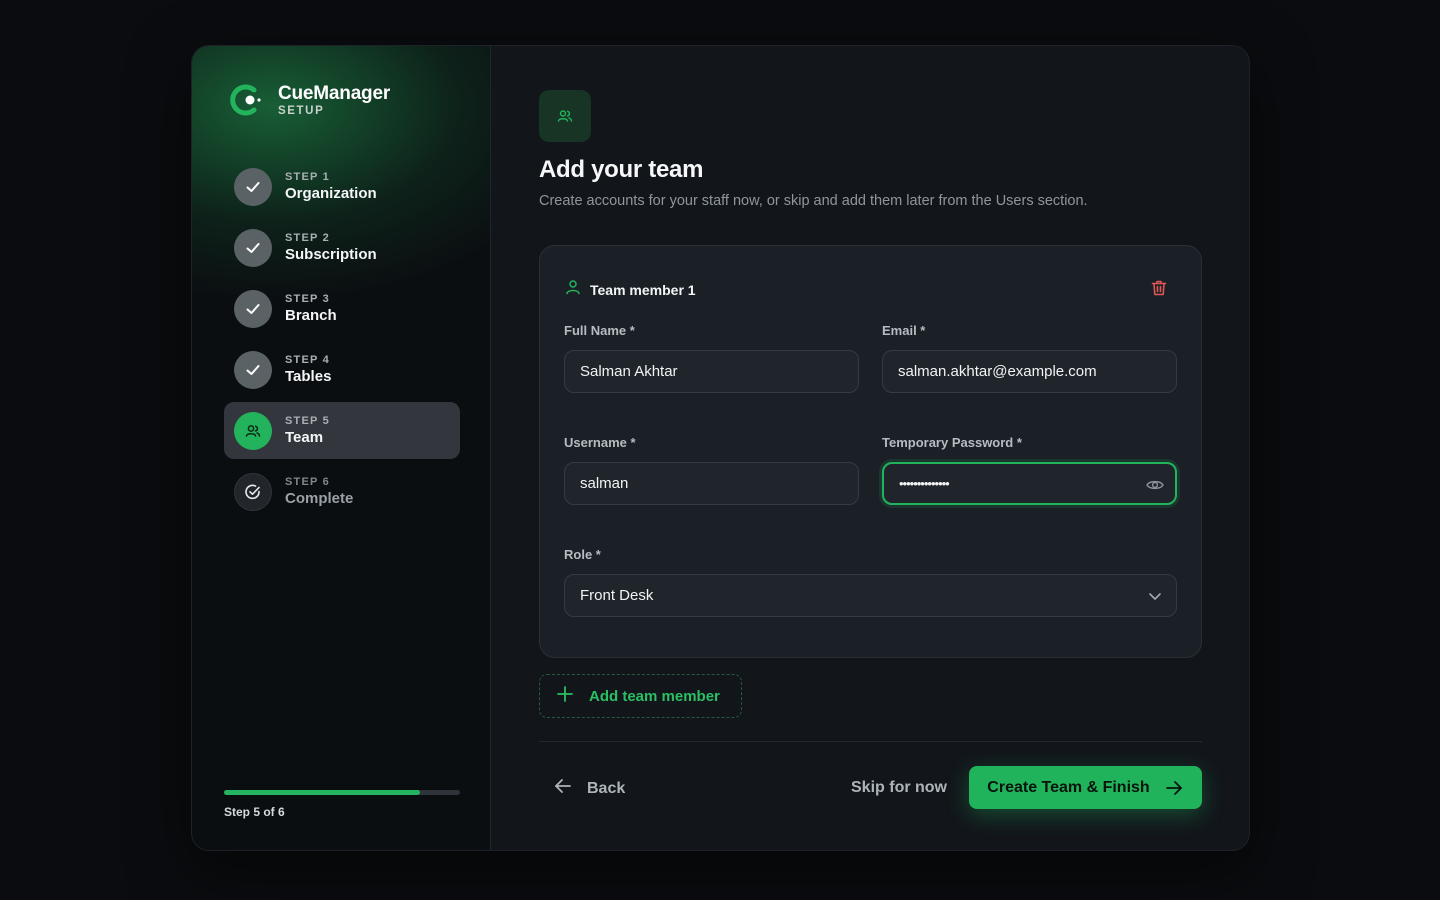  I want to click on step-label: Branch, so click(311, 315).